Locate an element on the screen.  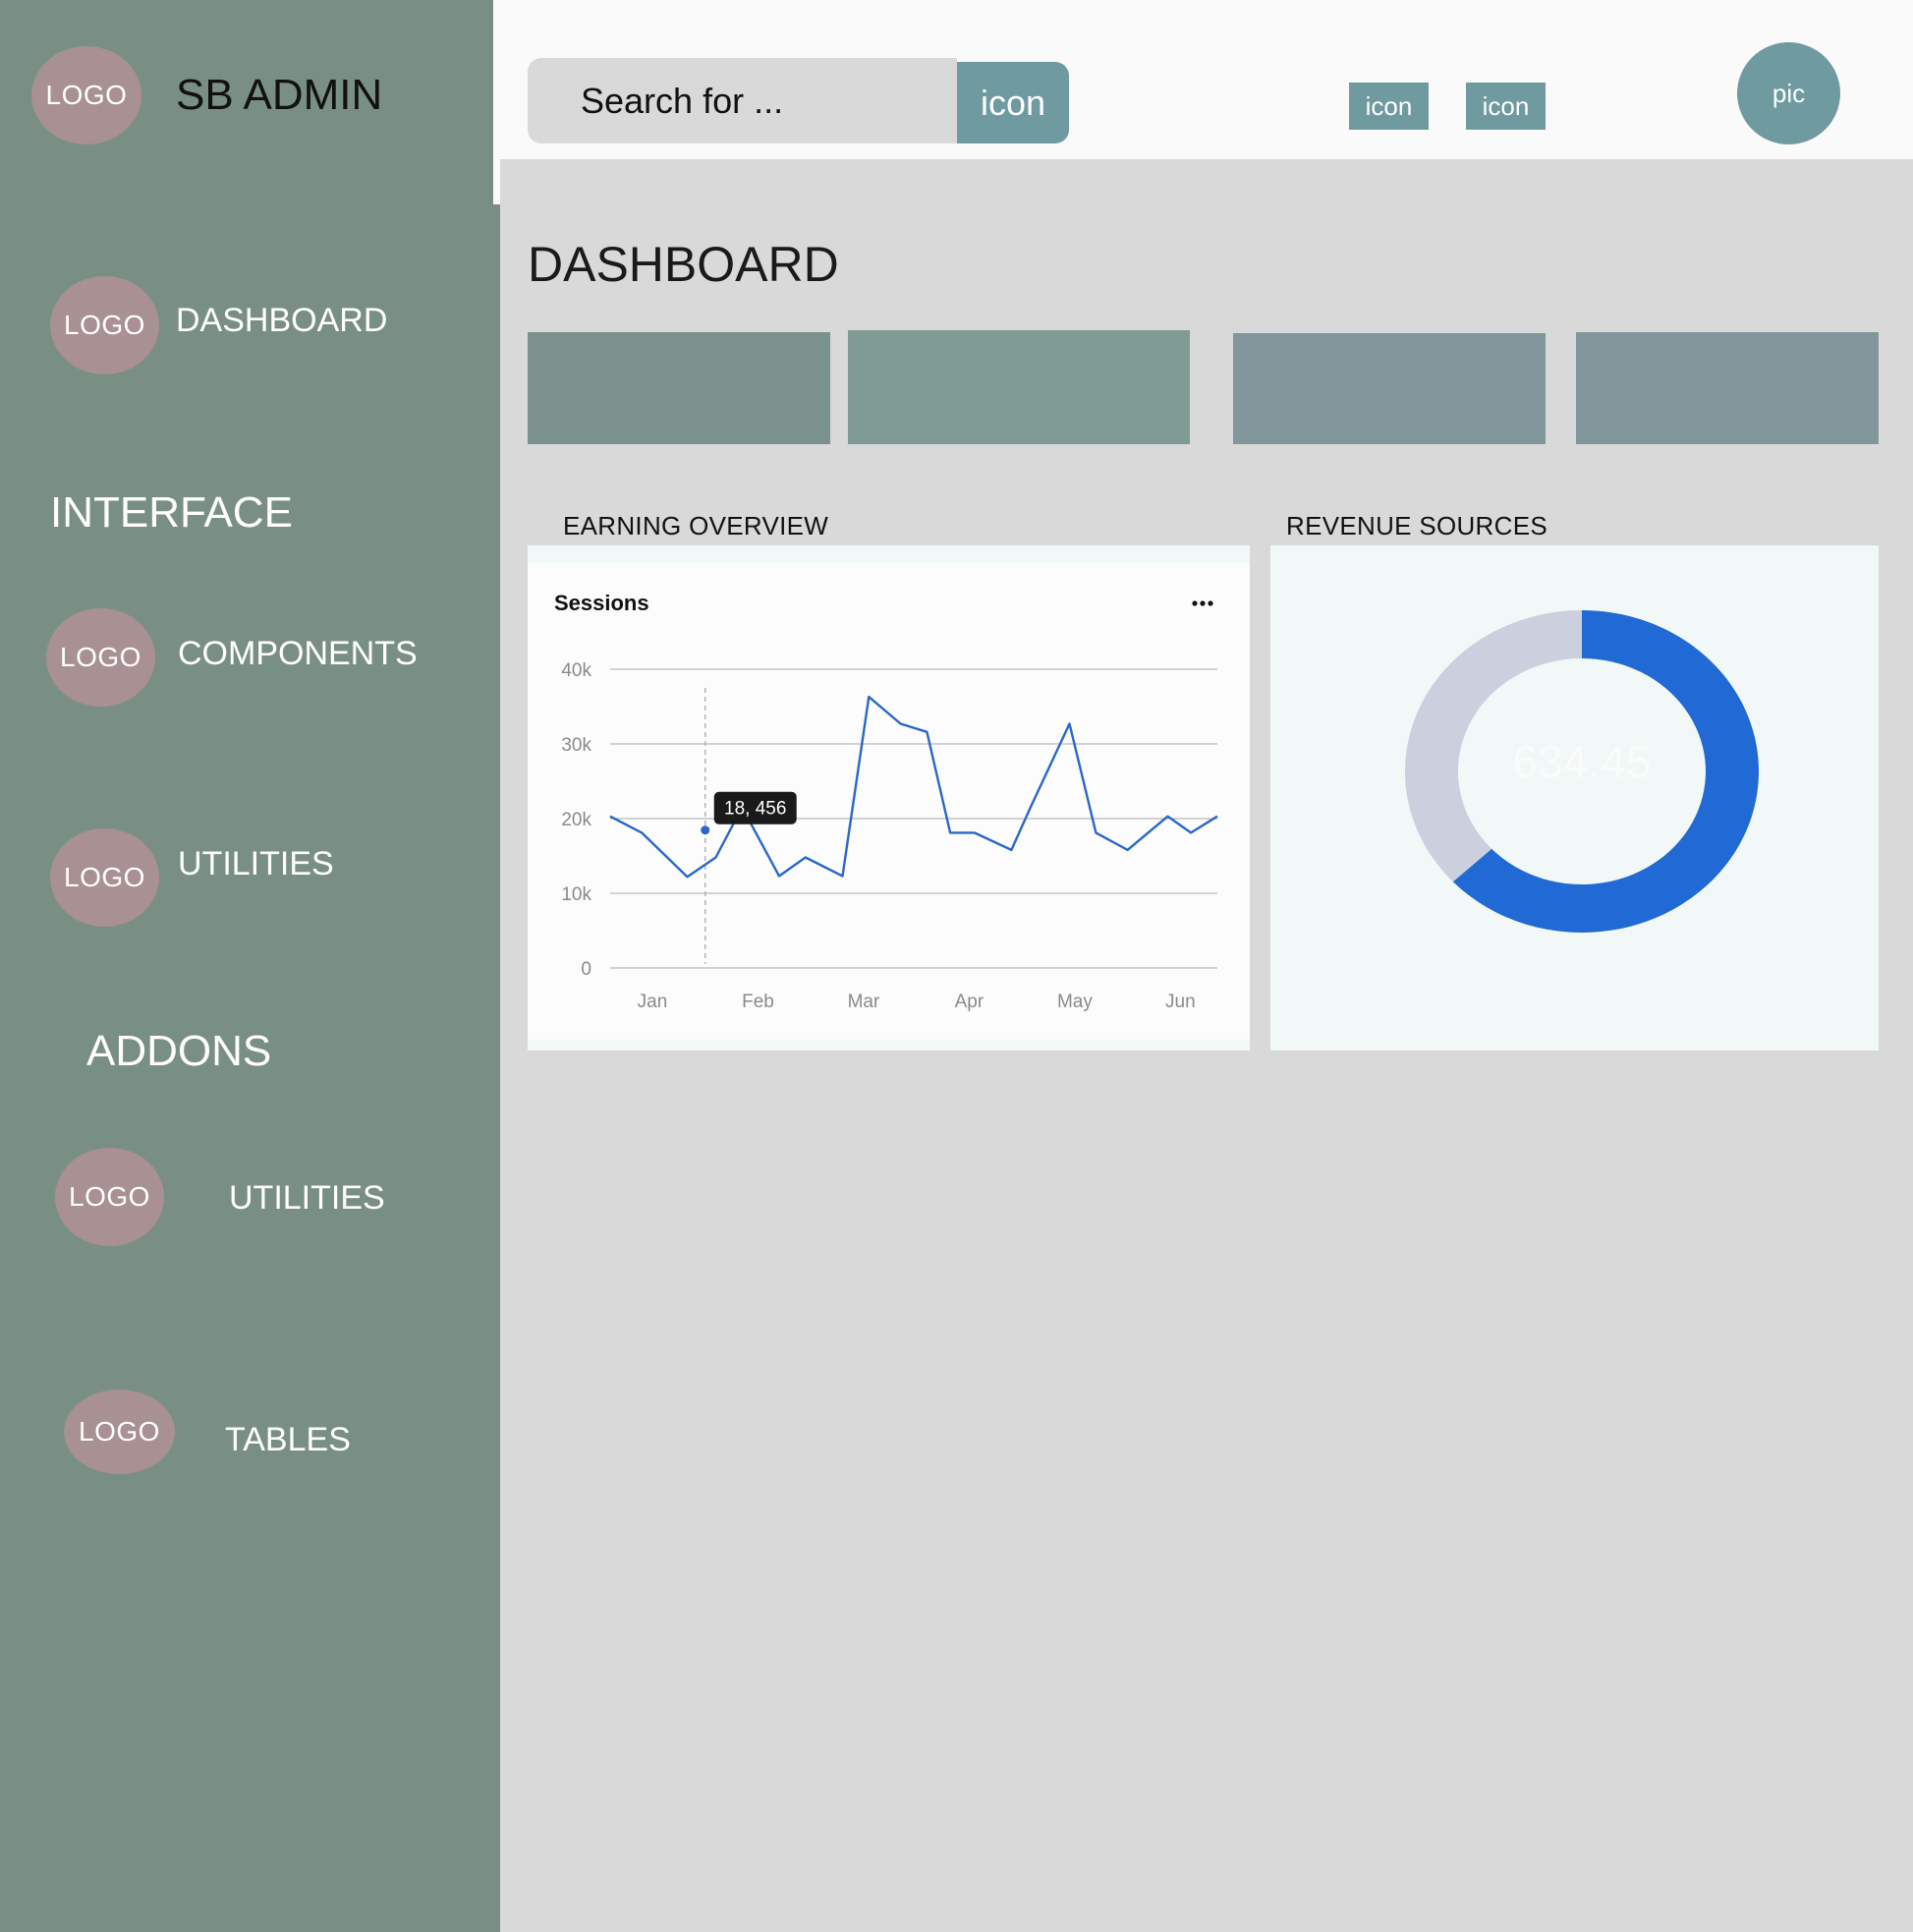
revenue-sources-panel: 634.45 is located at coordinates (1574, 798).